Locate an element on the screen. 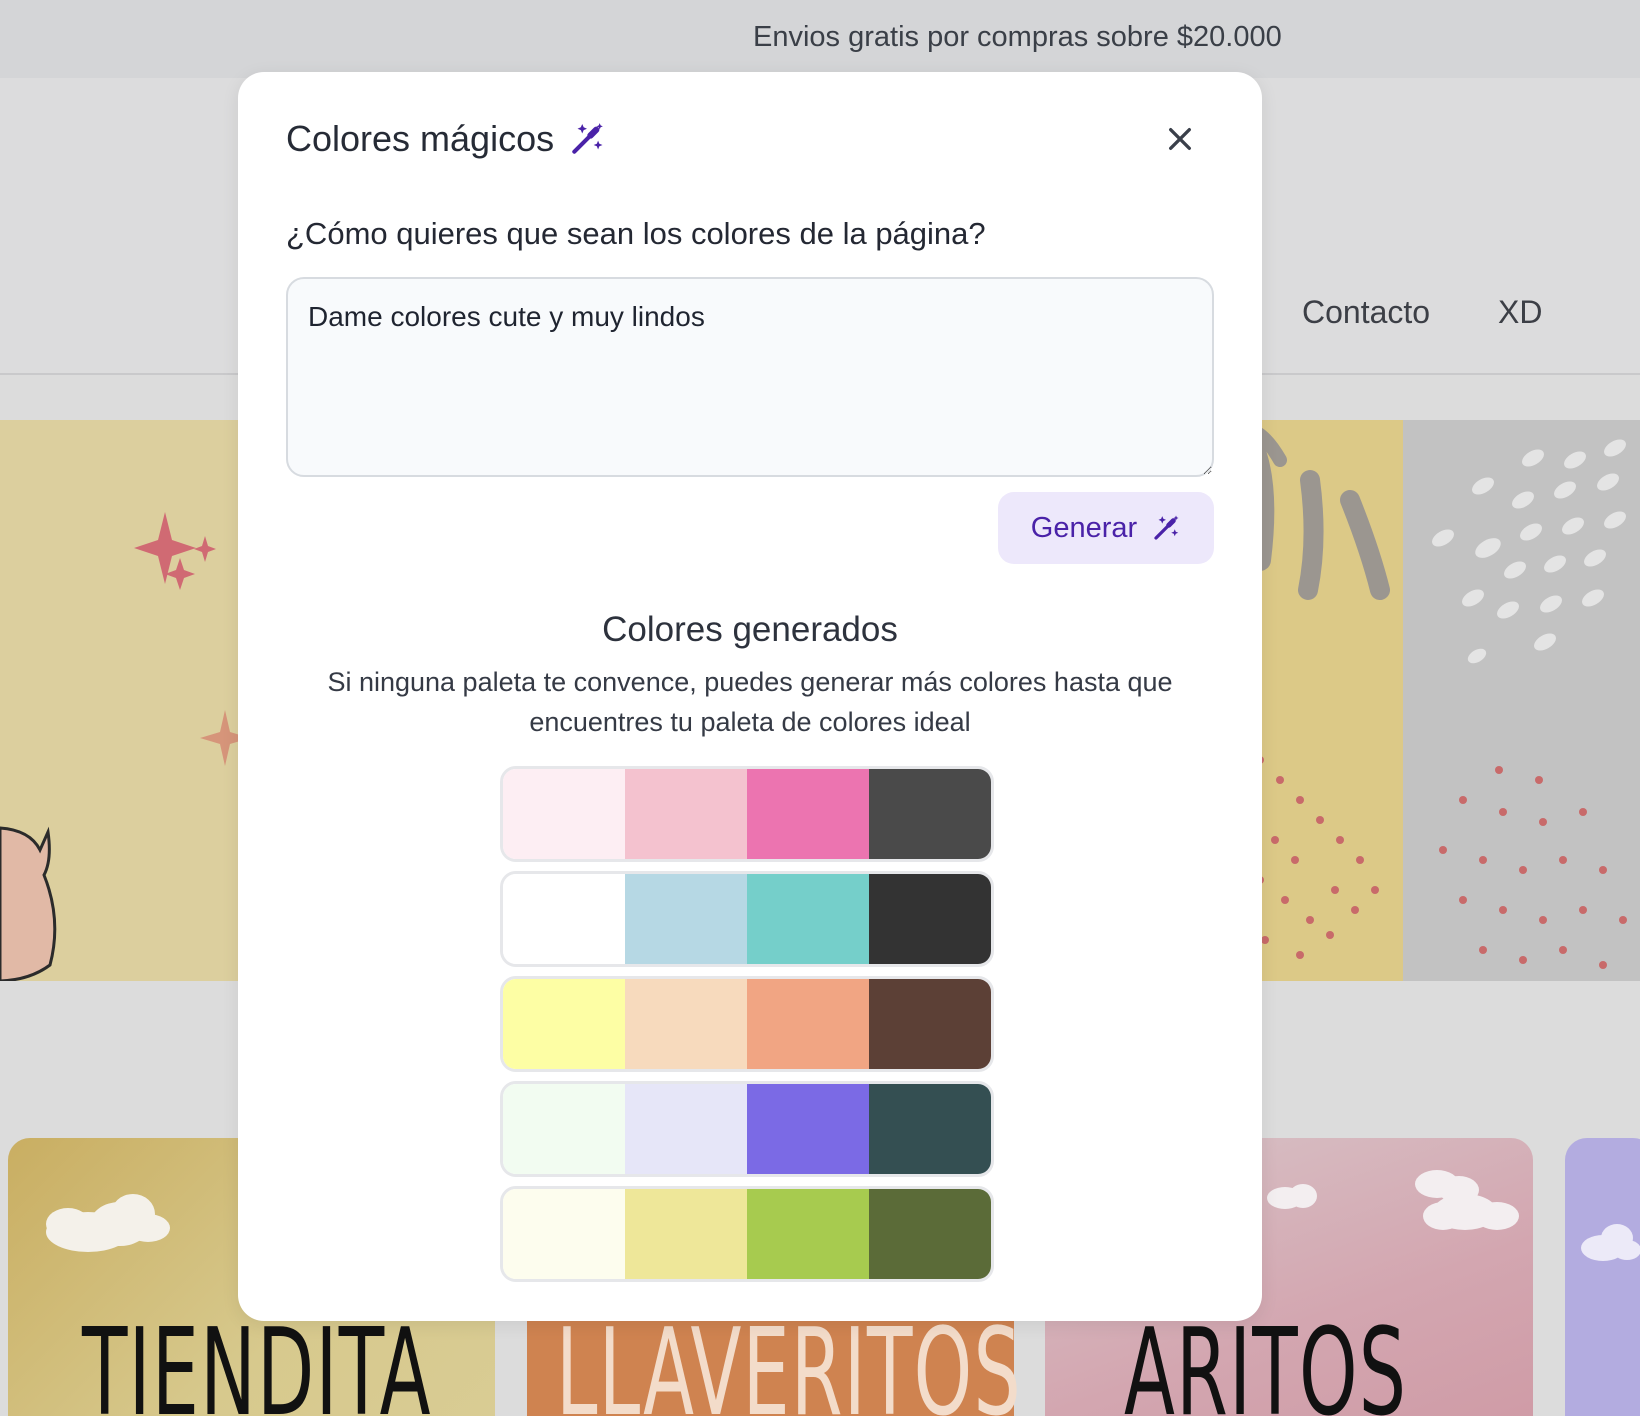  hero-banner-left is located at coordinates (130, 700).